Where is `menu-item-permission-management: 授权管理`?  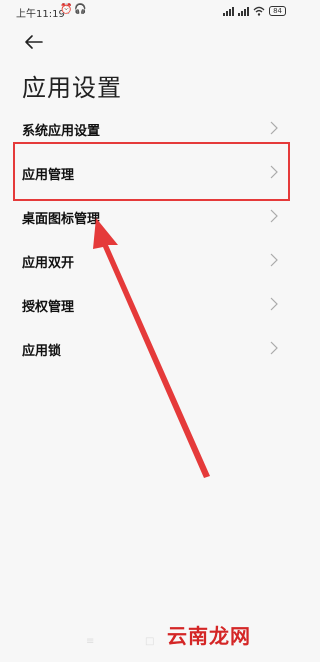 menu-item-permission-management: 授权管理 is located at coordinates (150, 304).